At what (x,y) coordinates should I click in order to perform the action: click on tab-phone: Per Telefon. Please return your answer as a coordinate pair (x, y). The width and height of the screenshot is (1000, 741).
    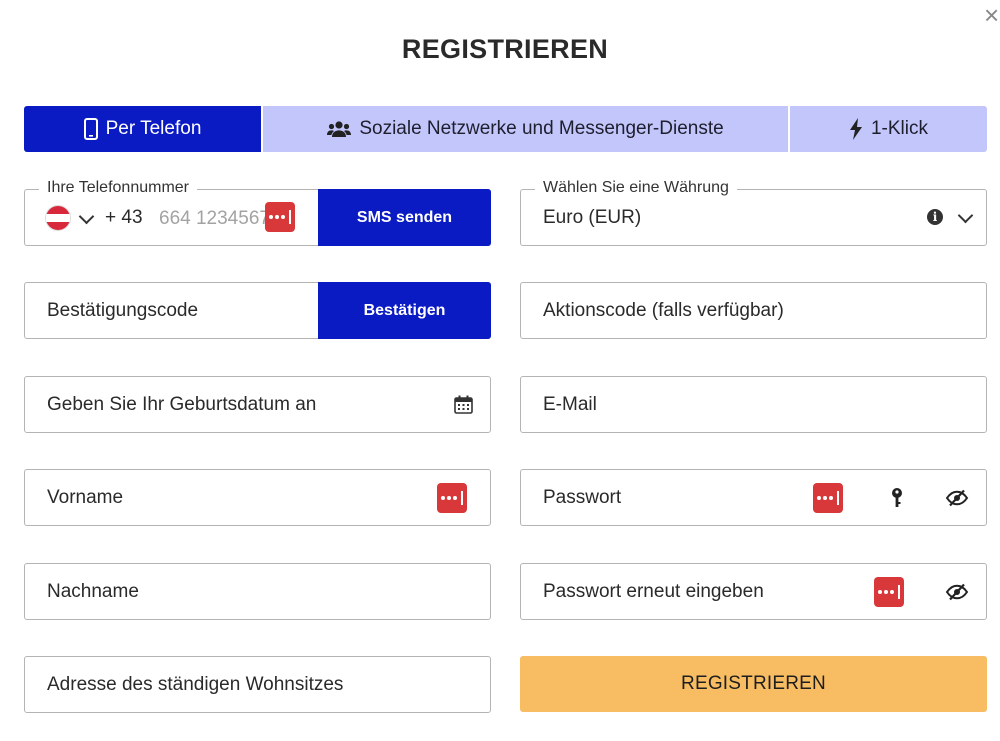
    Looking at the image, I should click on (142, 129).